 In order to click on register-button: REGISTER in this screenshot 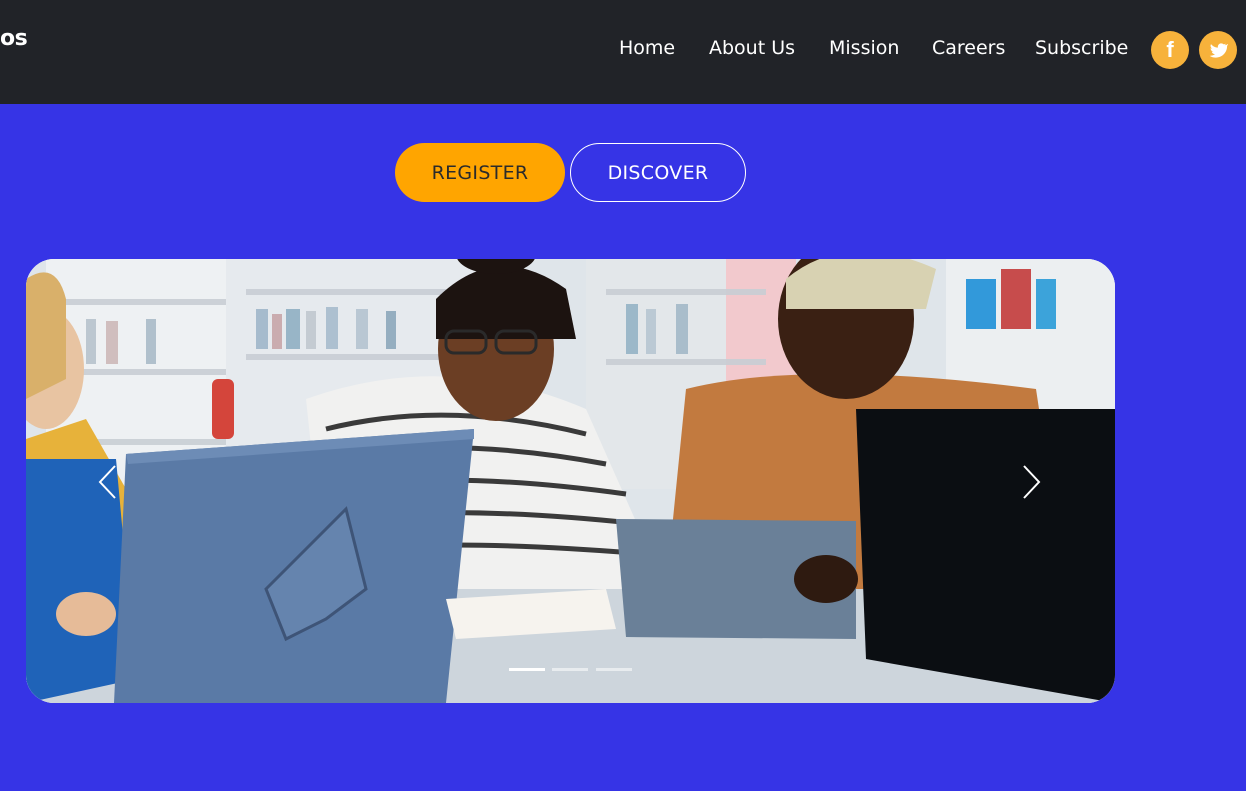, I will do `click(480, 172)`.